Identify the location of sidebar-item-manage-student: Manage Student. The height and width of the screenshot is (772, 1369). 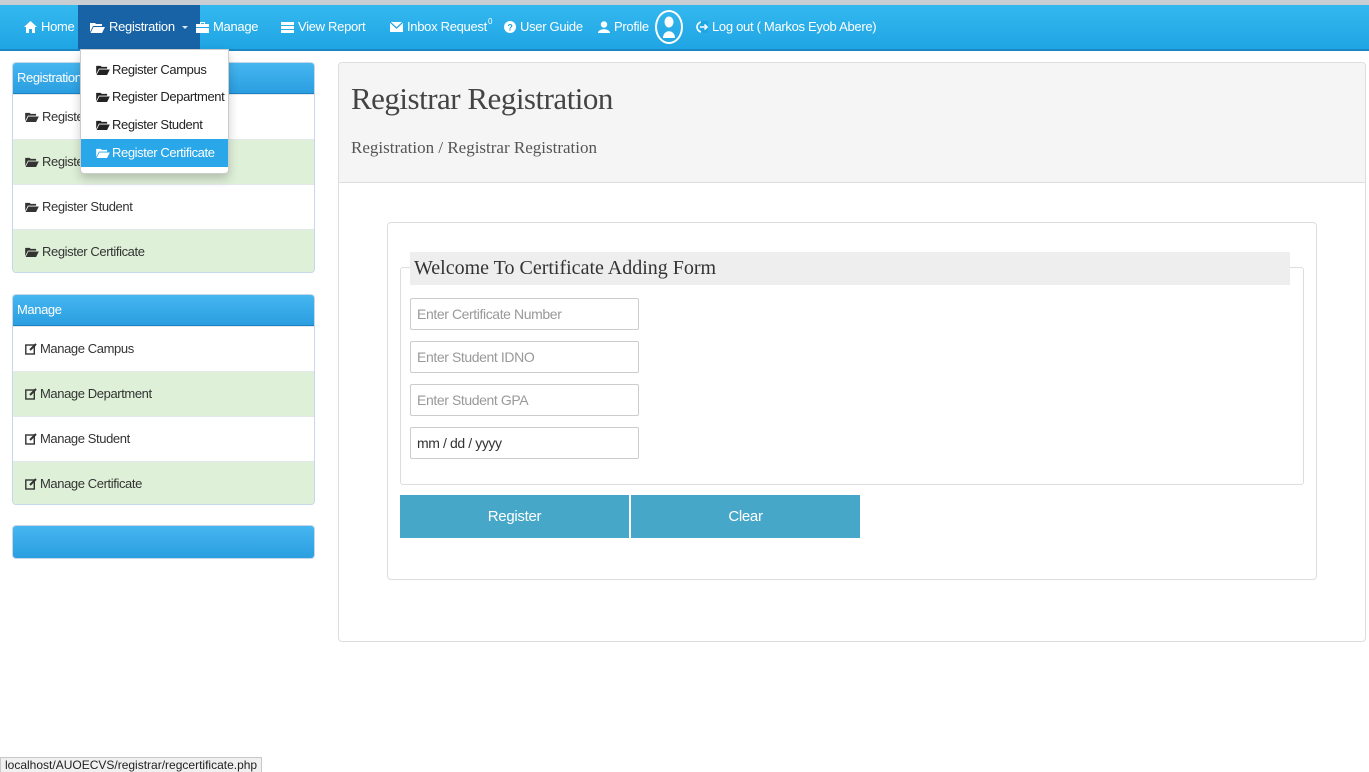
(163, 438).